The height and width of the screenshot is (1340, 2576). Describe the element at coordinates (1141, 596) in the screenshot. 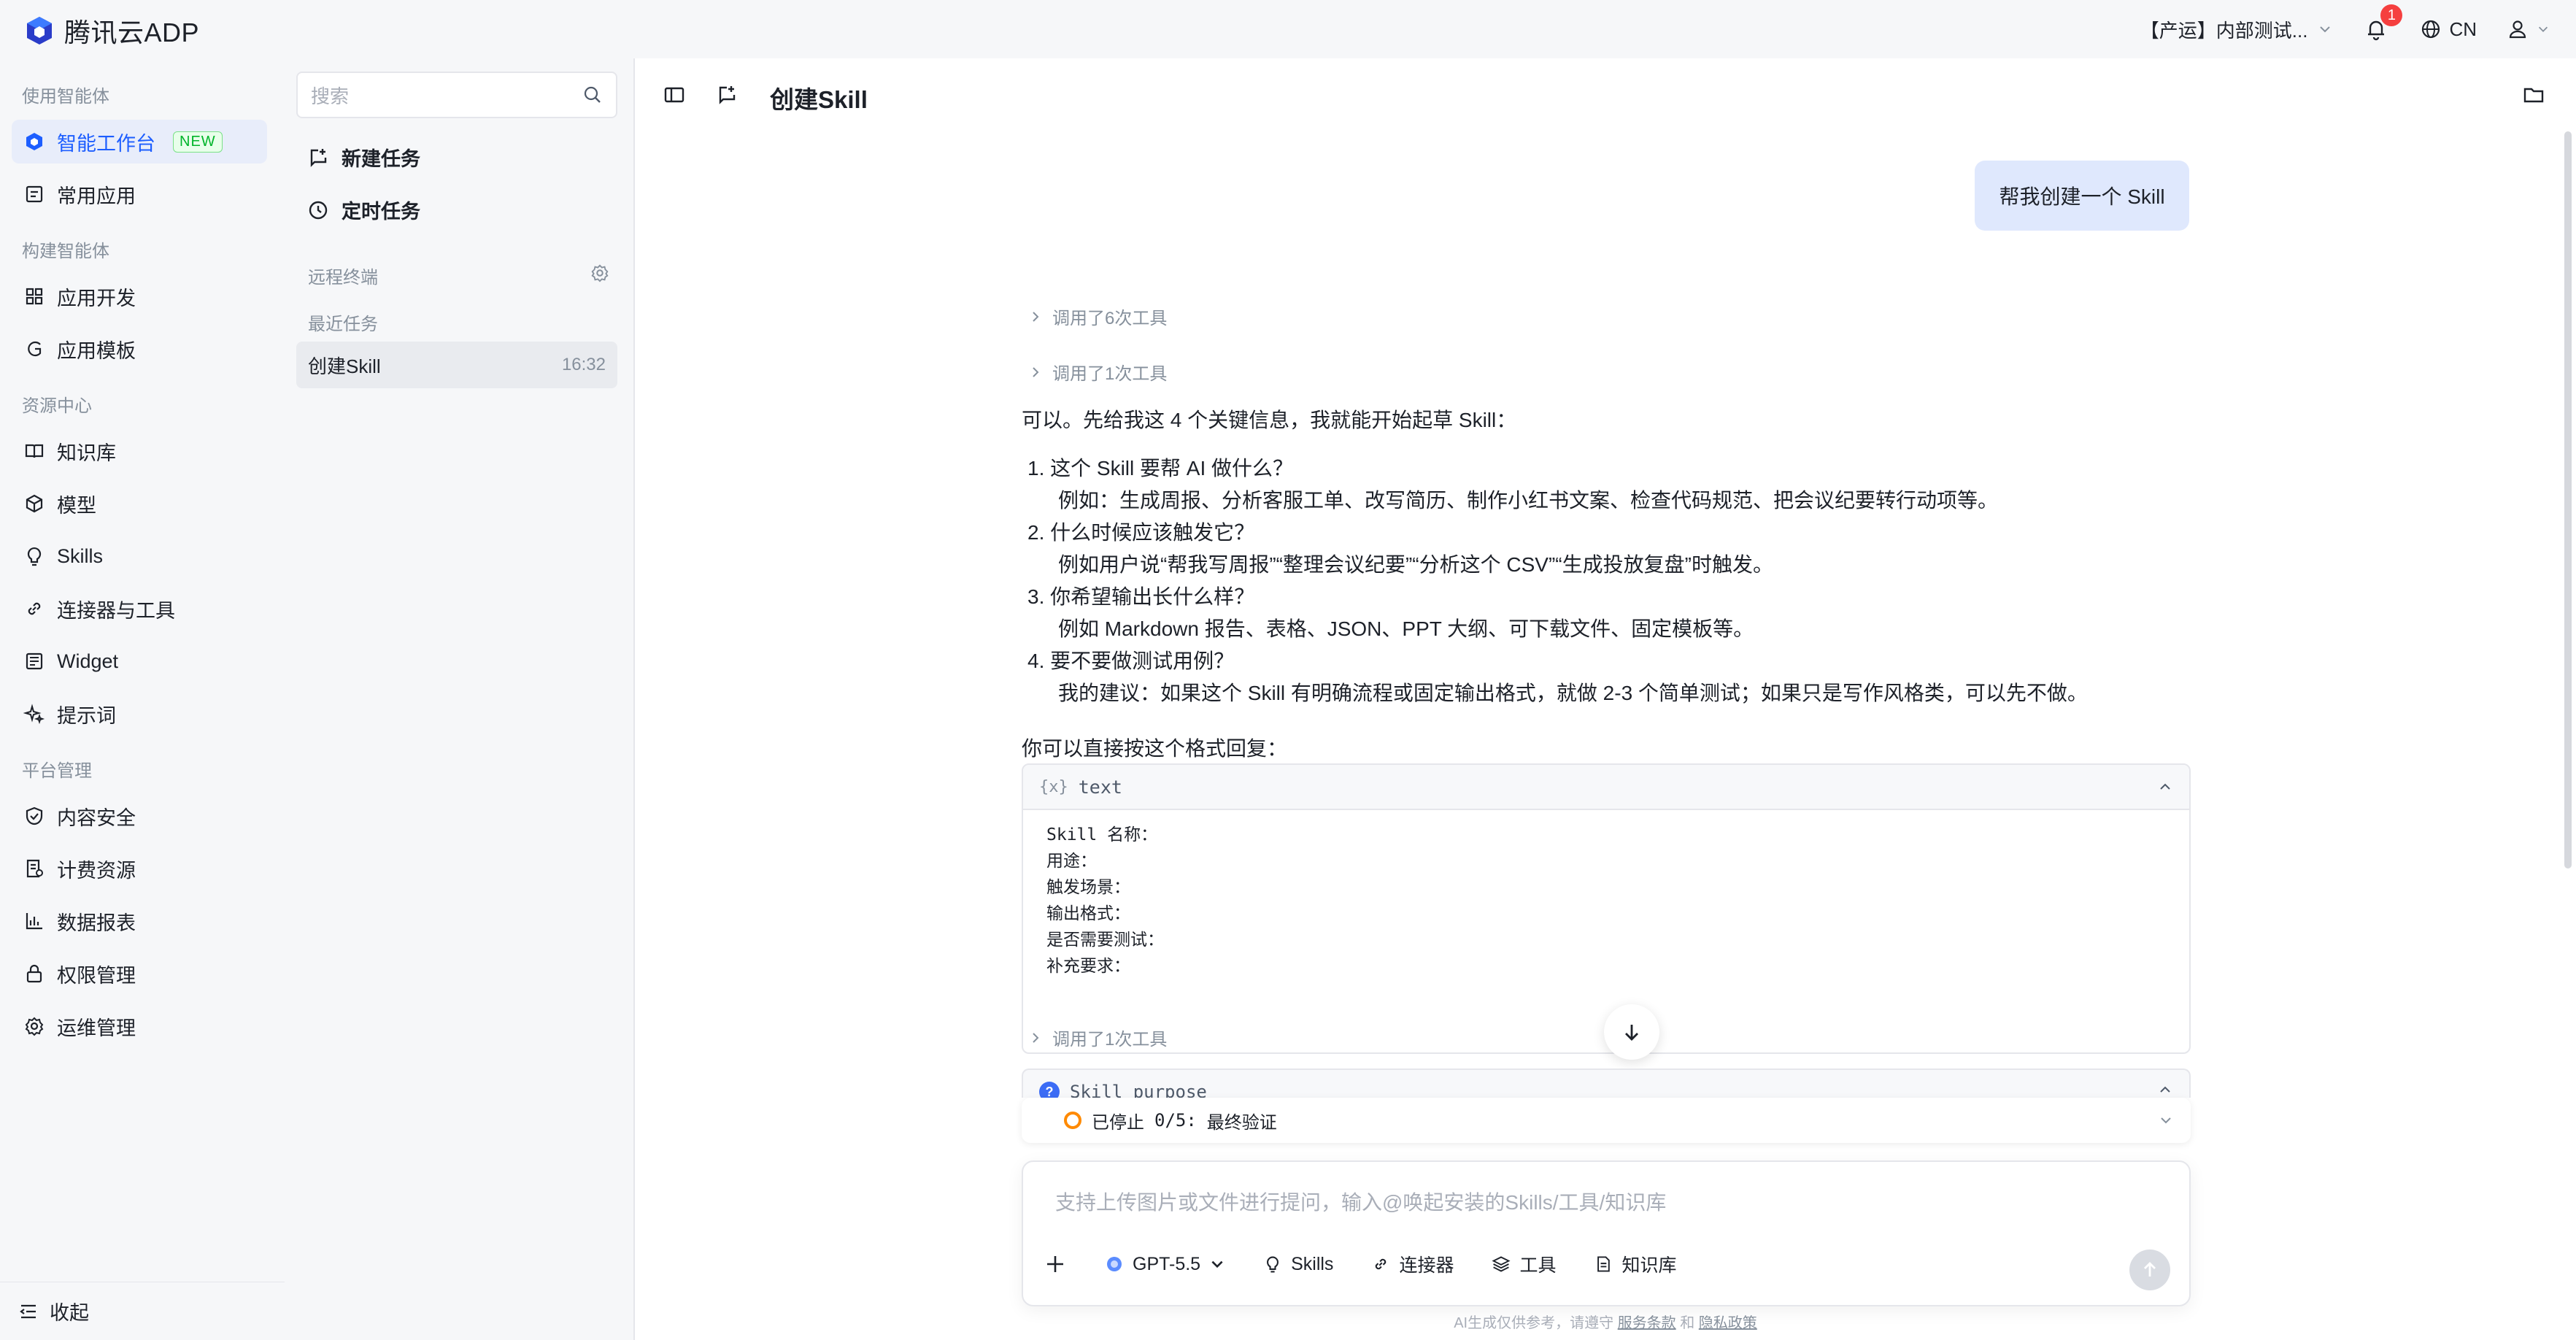

I see `list-item: 3. 你希望输出长什么样？` at that location.